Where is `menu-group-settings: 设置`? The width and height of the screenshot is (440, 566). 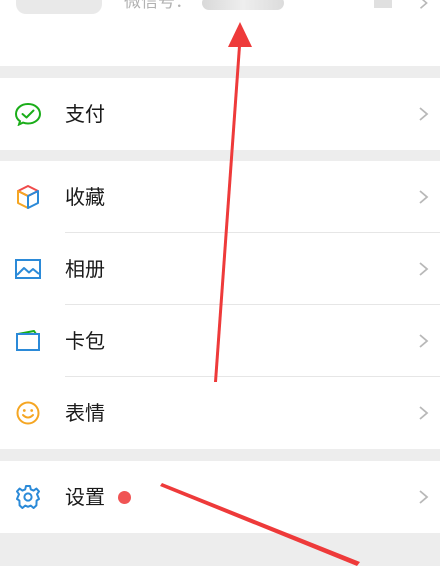 menu-group-settings: 设置 is located at coordinates (220, 497).